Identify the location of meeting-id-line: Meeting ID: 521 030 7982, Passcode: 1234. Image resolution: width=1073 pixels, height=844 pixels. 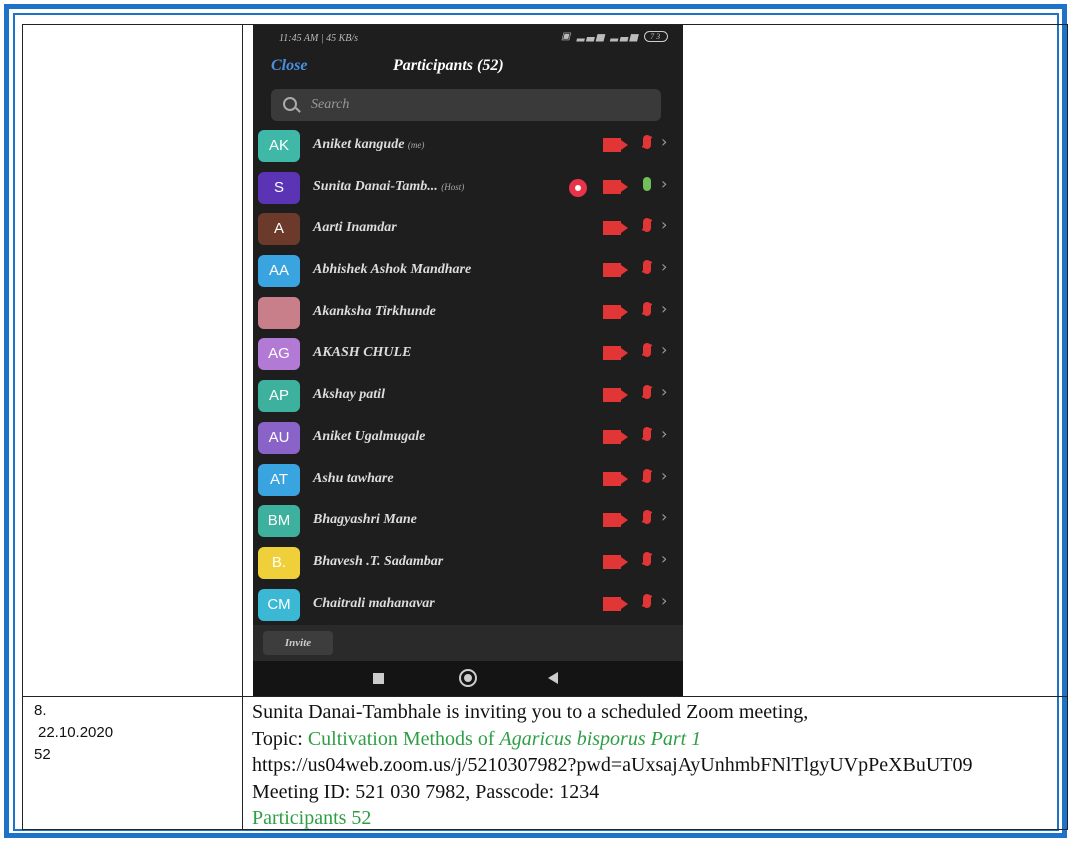
(426, 791).